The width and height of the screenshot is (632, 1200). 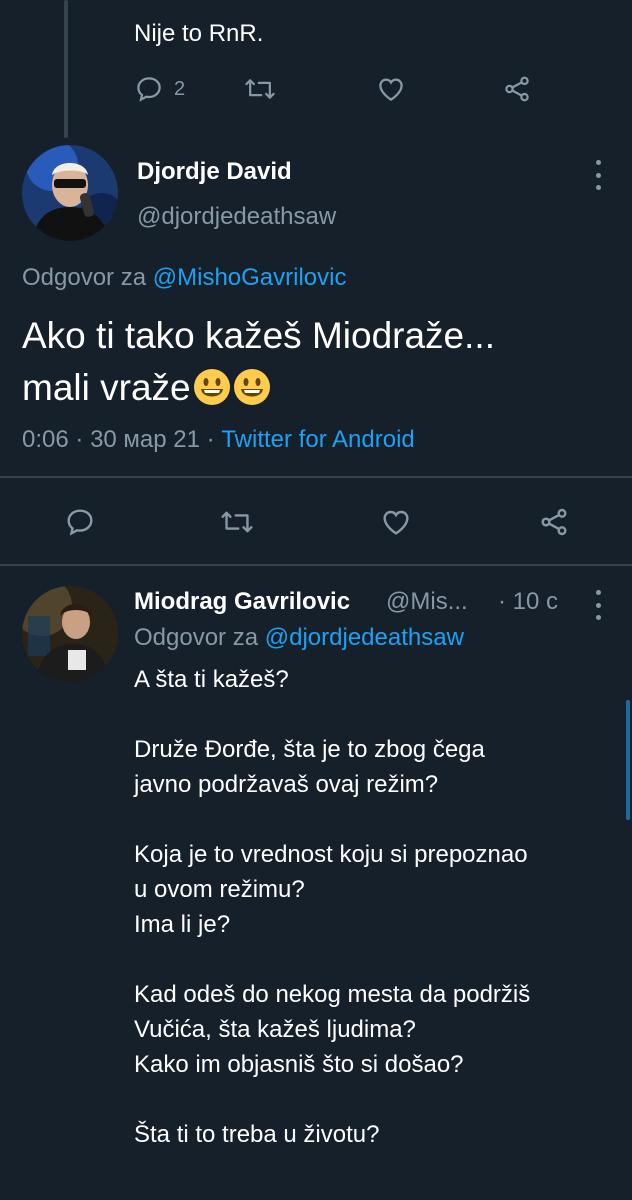 I want to click on prev-tweet-actions: 2, so click(x=333, y=89).